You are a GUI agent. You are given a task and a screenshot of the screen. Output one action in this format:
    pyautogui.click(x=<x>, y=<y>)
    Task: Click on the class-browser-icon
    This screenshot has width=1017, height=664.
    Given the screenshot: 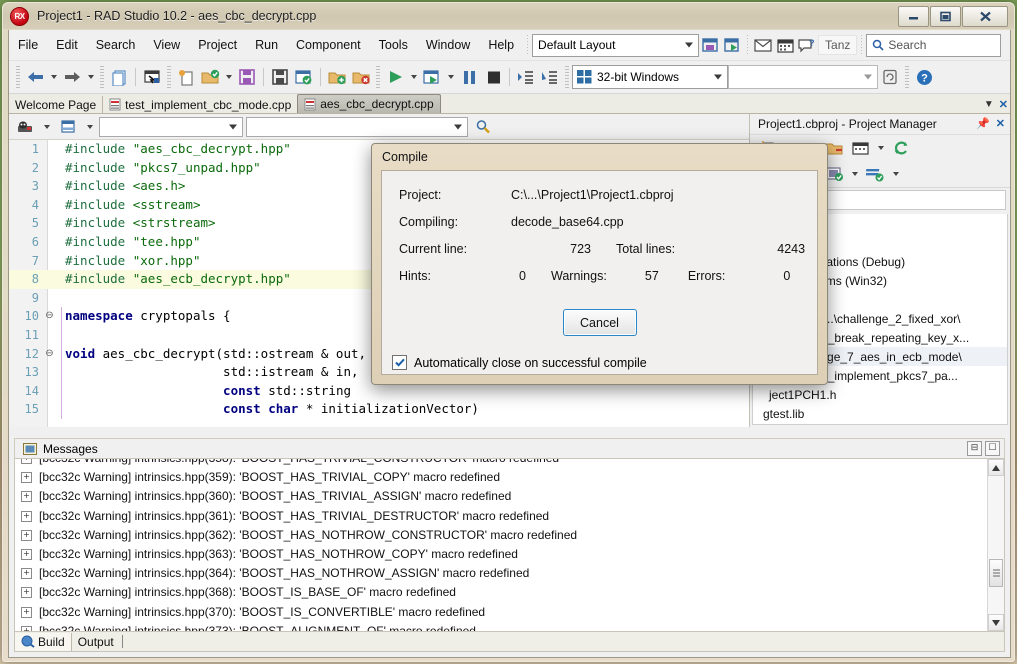 What is the action you would take?
    pyautogui.click(x=25, y=127)
    